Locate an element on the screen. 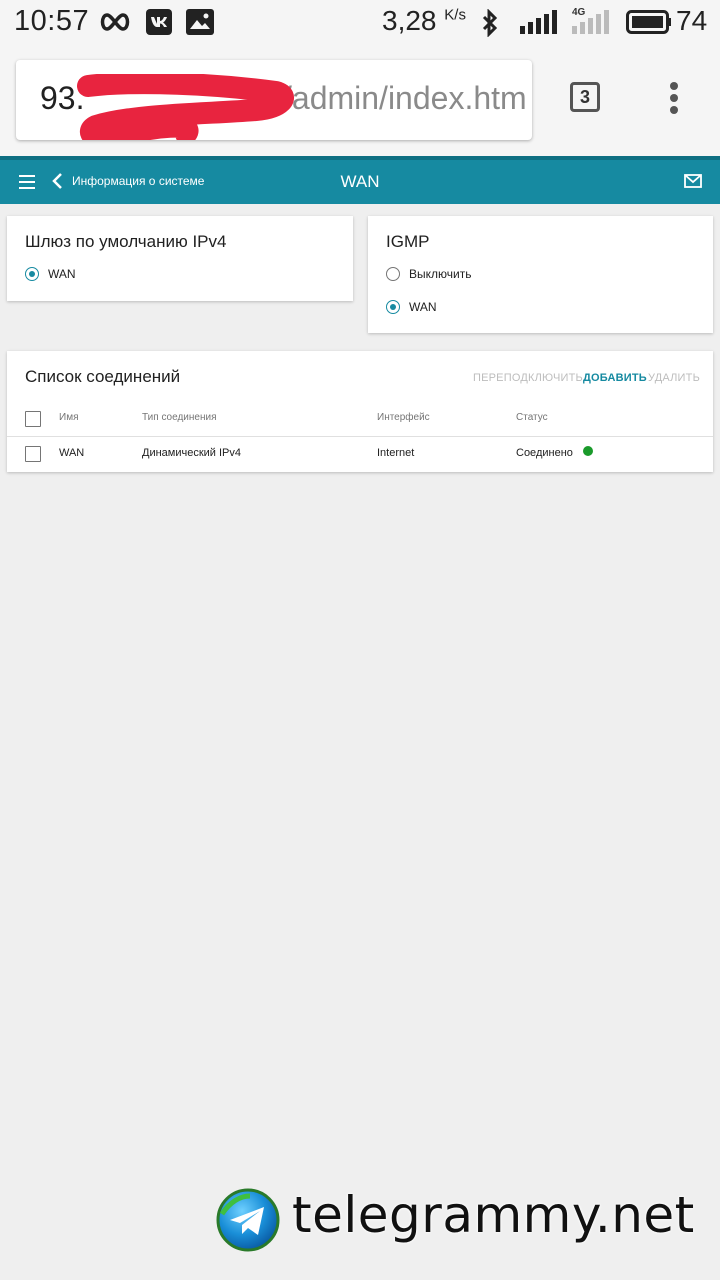 This screenshot has width=720, height=1280. column-header-name: Имя is located at coordinates (69, 417).